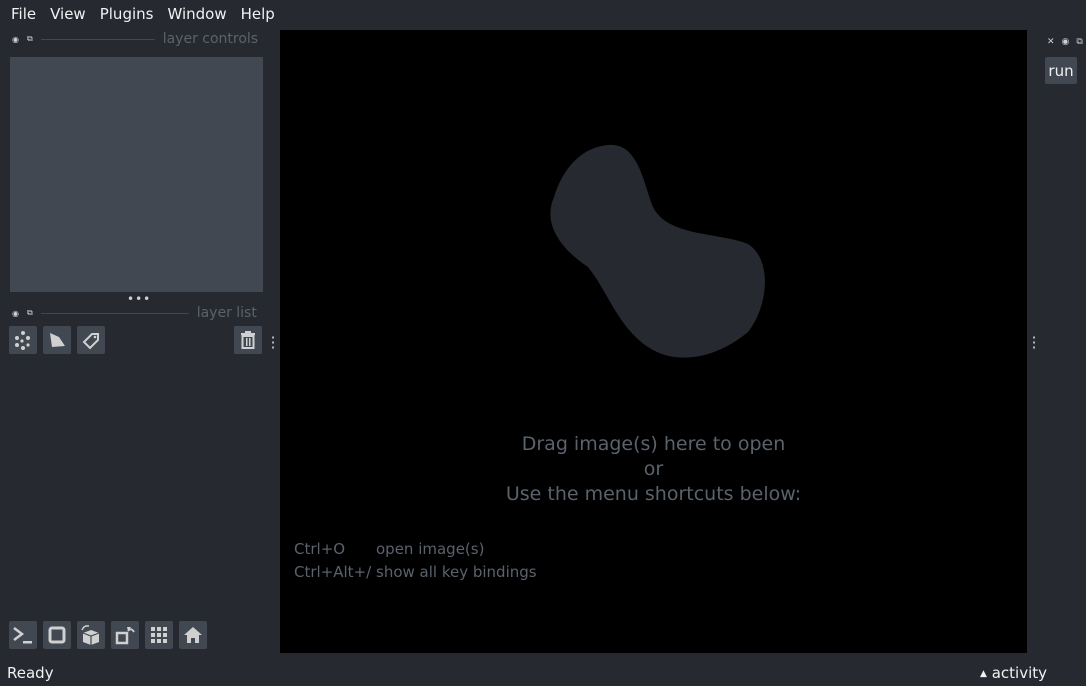  Describe the element at coordinates (1051, 42) in the screenshot. I see `close-icon: ✕` at that location.